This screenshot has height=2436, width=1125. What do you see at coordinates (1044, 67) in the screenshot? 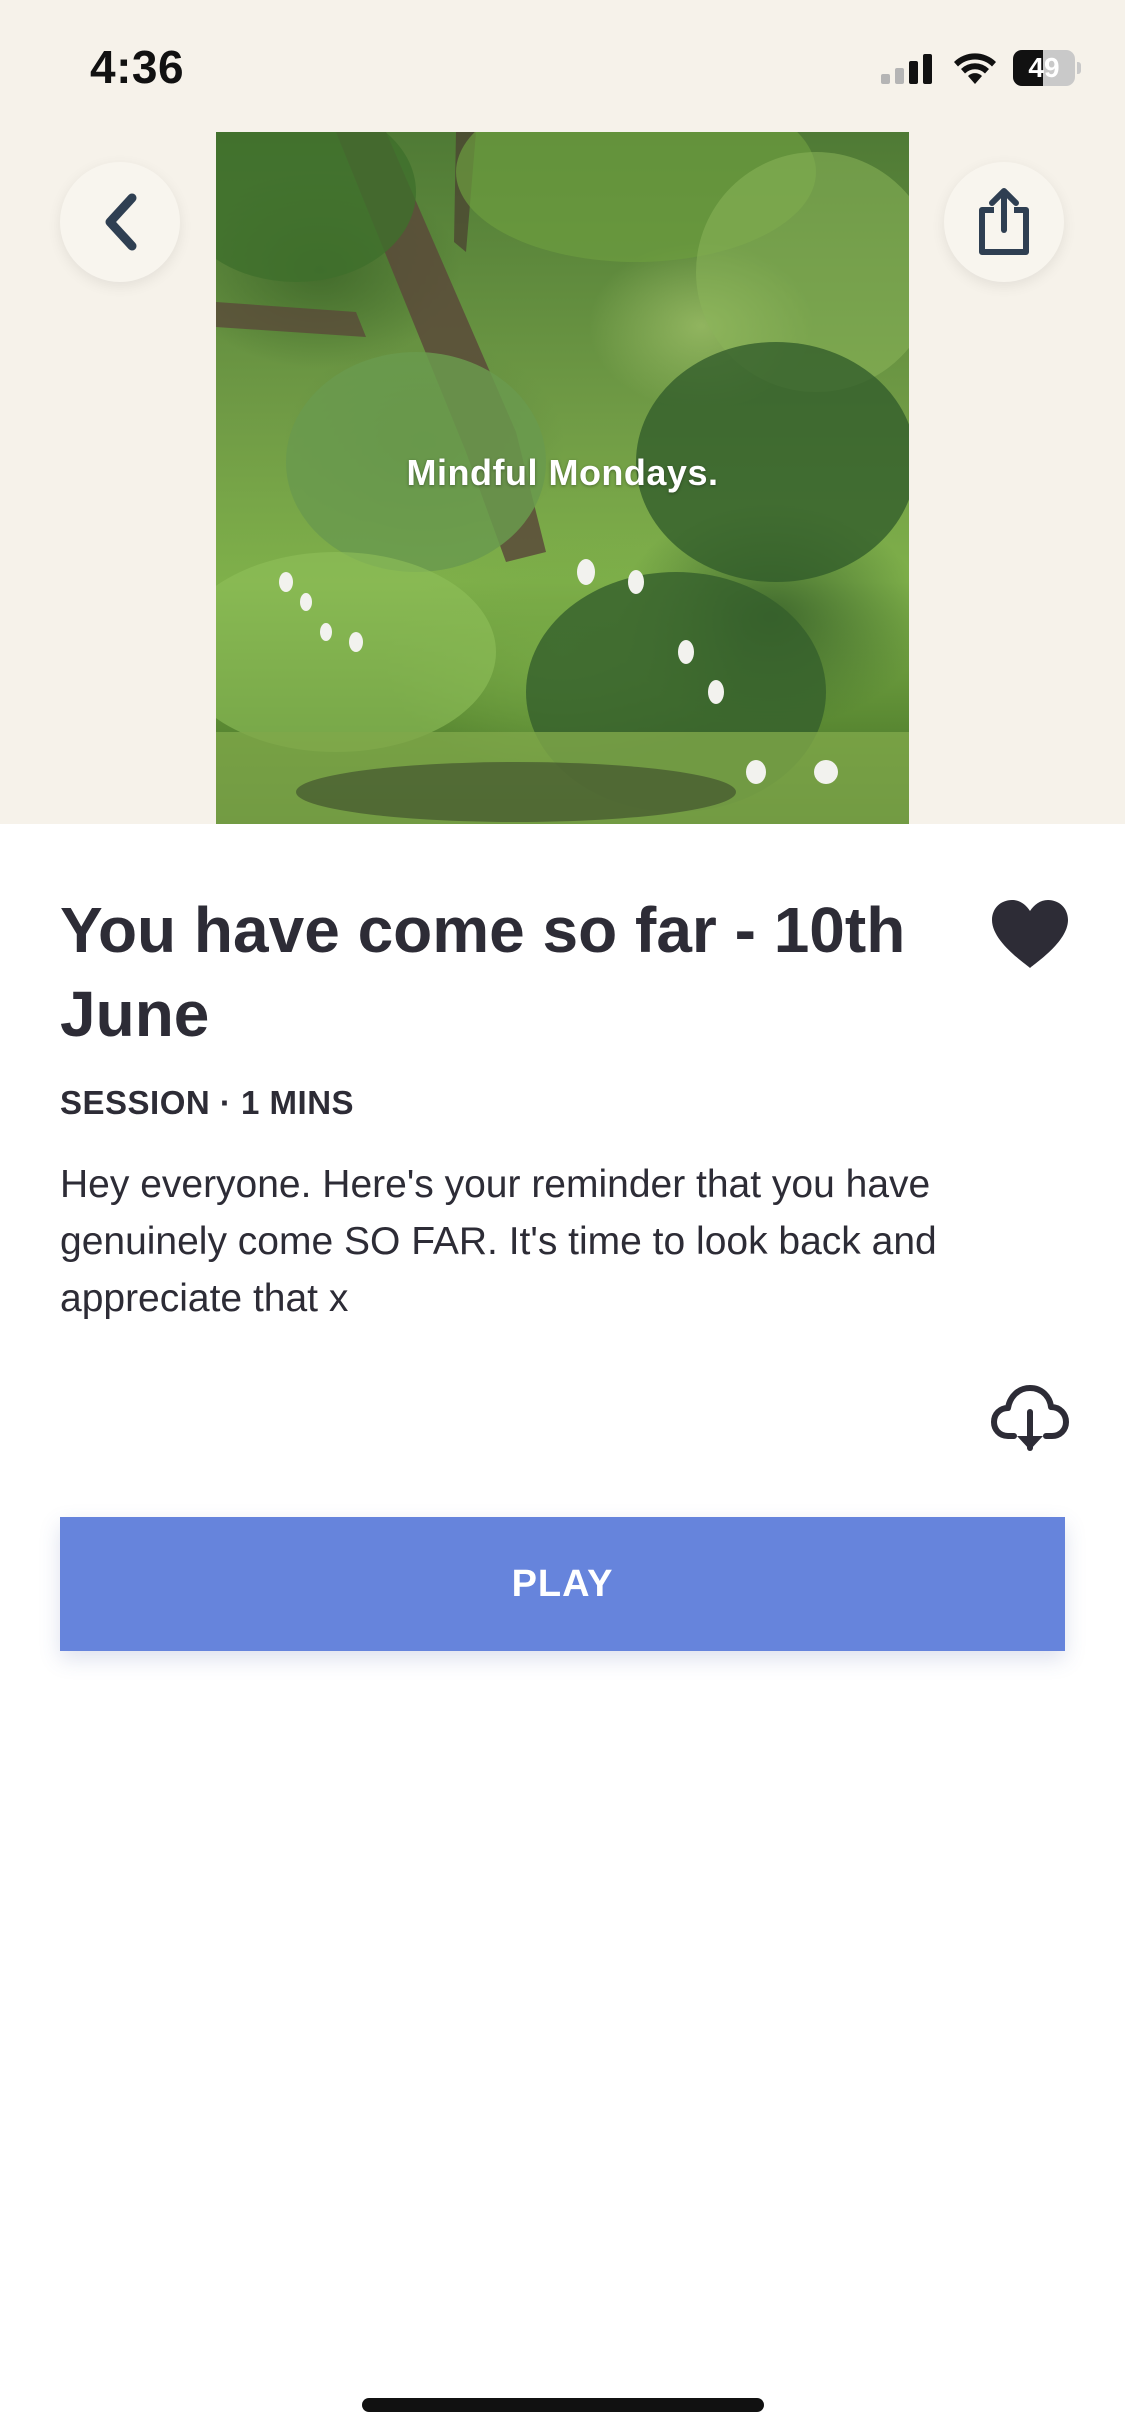
I see `battery-level: 49` at bounding box center [1044, 67].